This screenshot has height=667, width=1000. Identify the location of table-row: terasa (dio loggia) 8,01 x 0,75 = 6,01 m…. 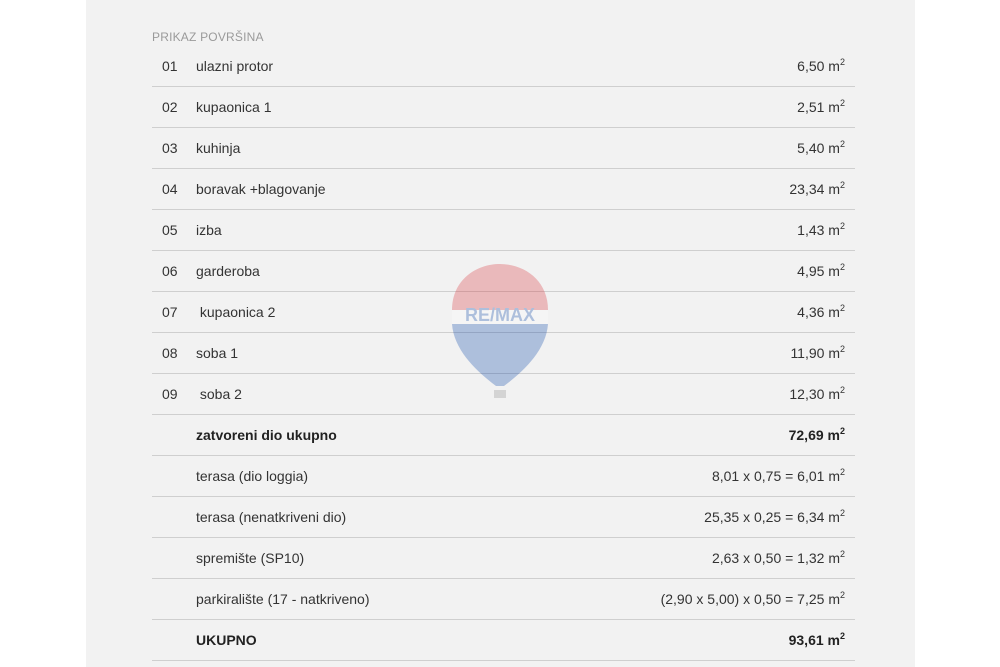
(503, 476).